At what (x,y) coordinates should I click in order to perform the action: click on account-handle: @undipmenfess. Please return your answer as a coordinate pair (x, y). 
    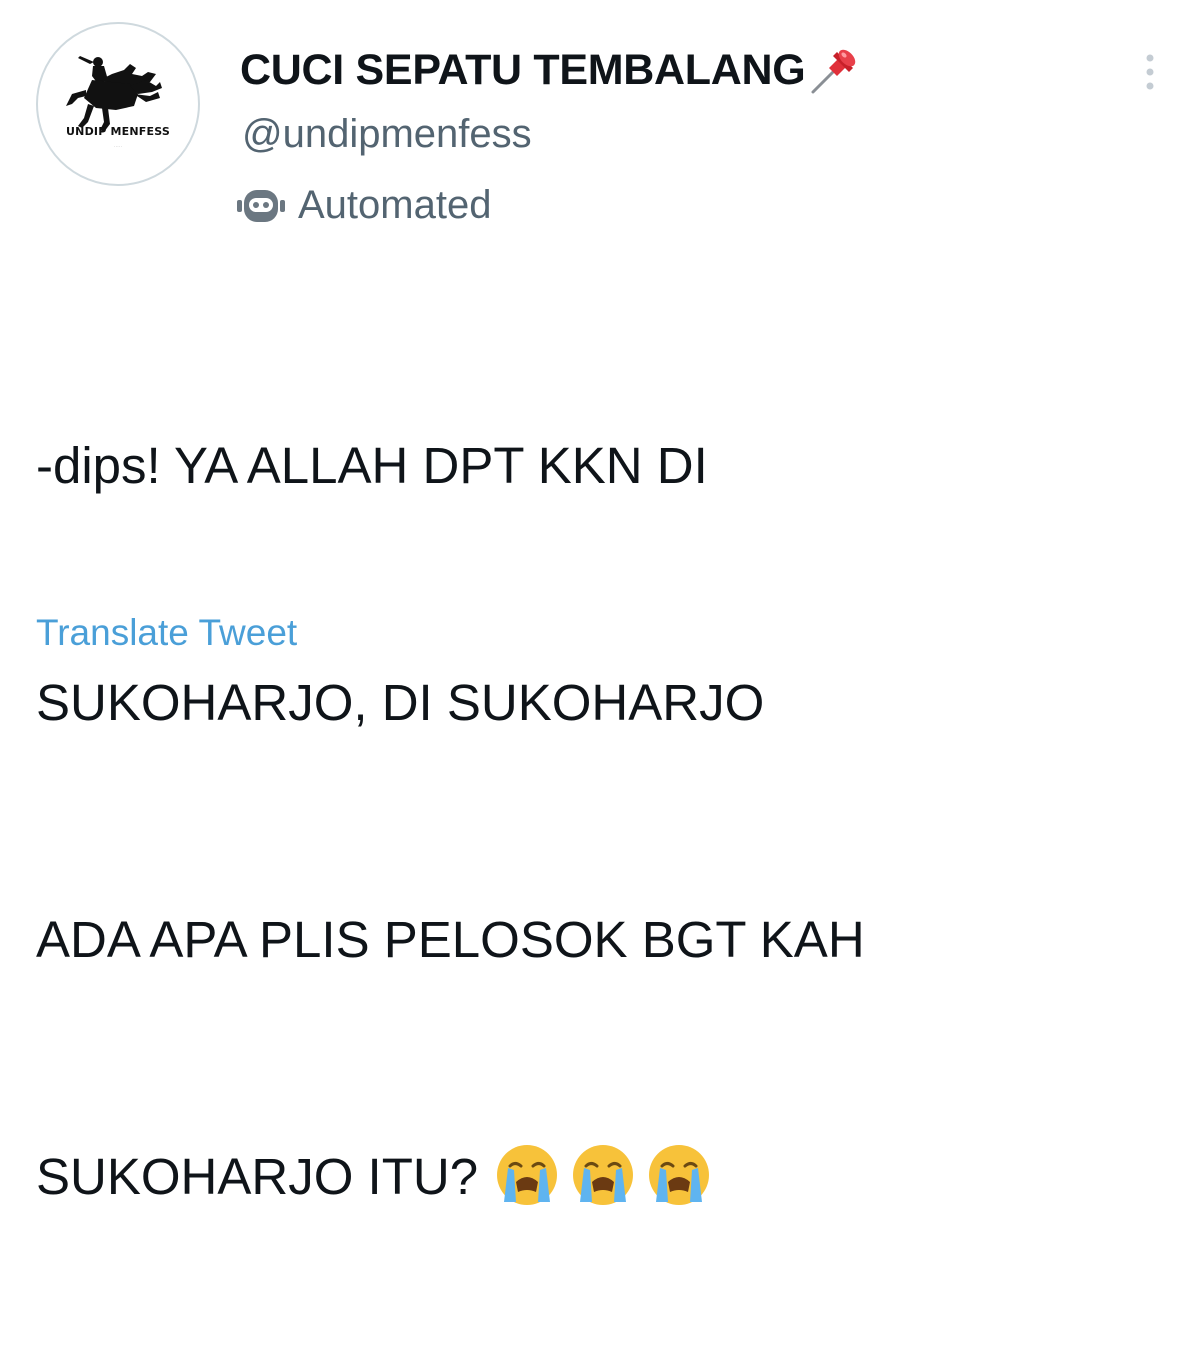
    Looking at the image, I should click on (387, 134).